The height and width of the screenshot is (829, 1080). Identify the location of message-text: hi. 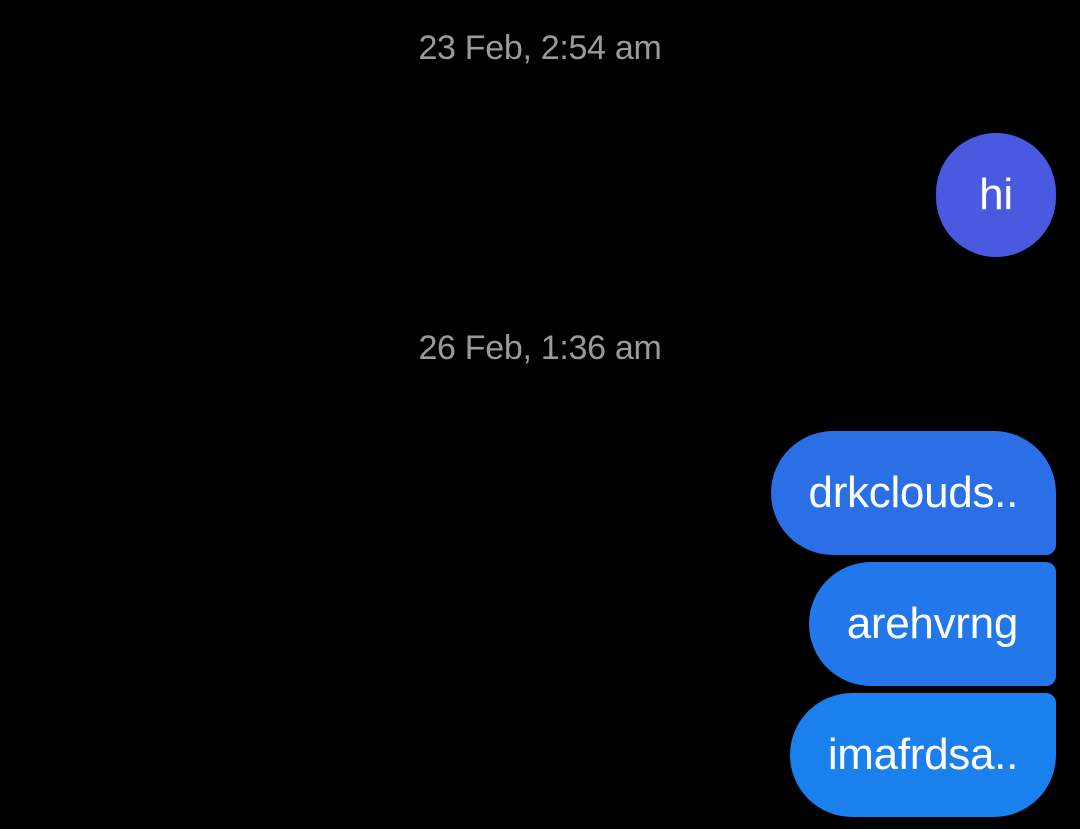
(996, 194).